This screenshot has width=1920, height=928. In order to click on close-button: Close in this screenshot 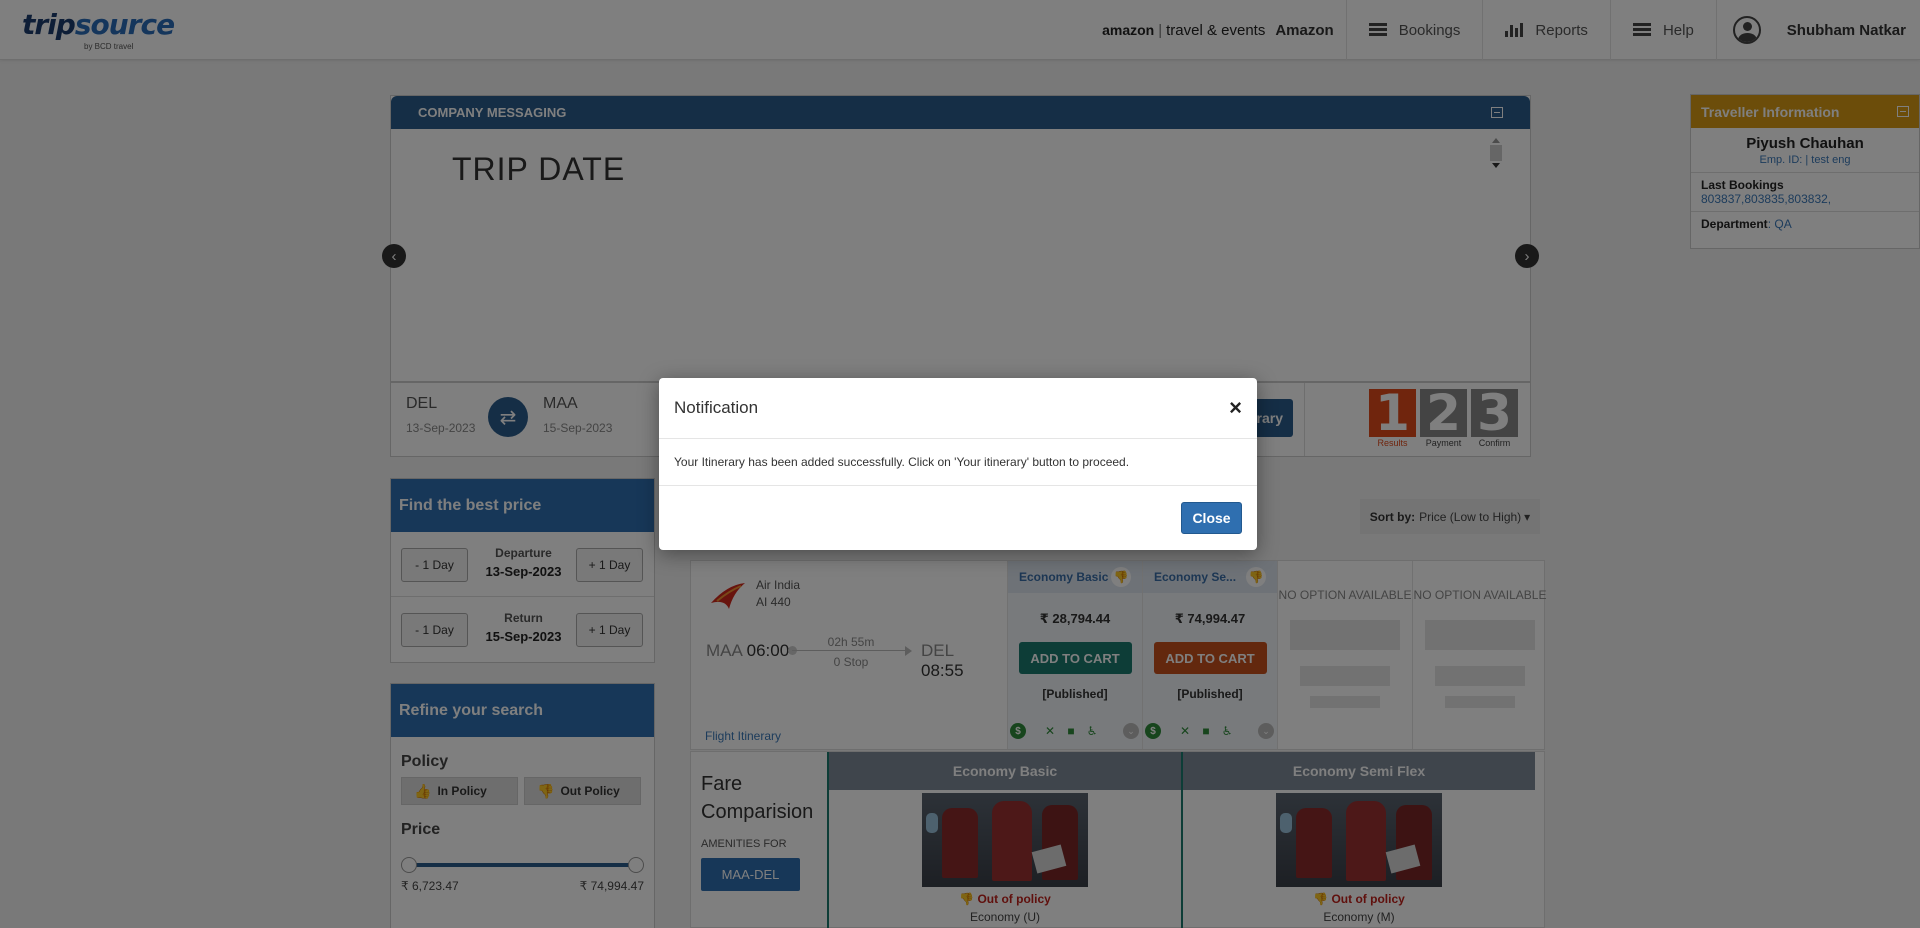, I will do `click(1211, 518)`.